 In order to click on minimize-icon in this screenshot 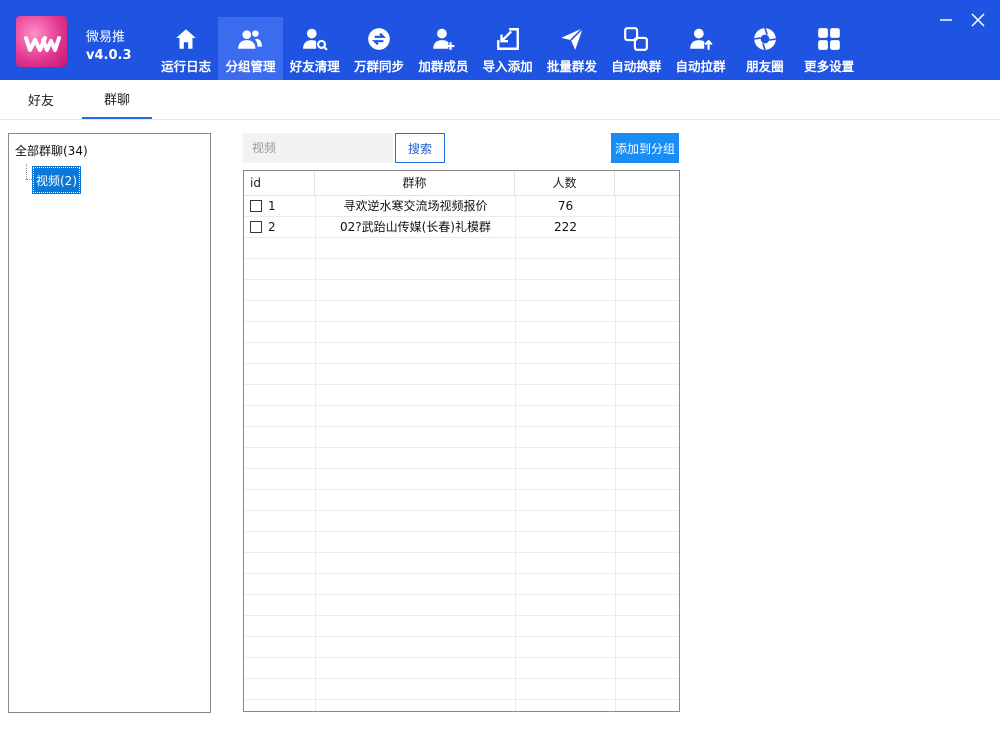, I will do `click(946, 20)`.